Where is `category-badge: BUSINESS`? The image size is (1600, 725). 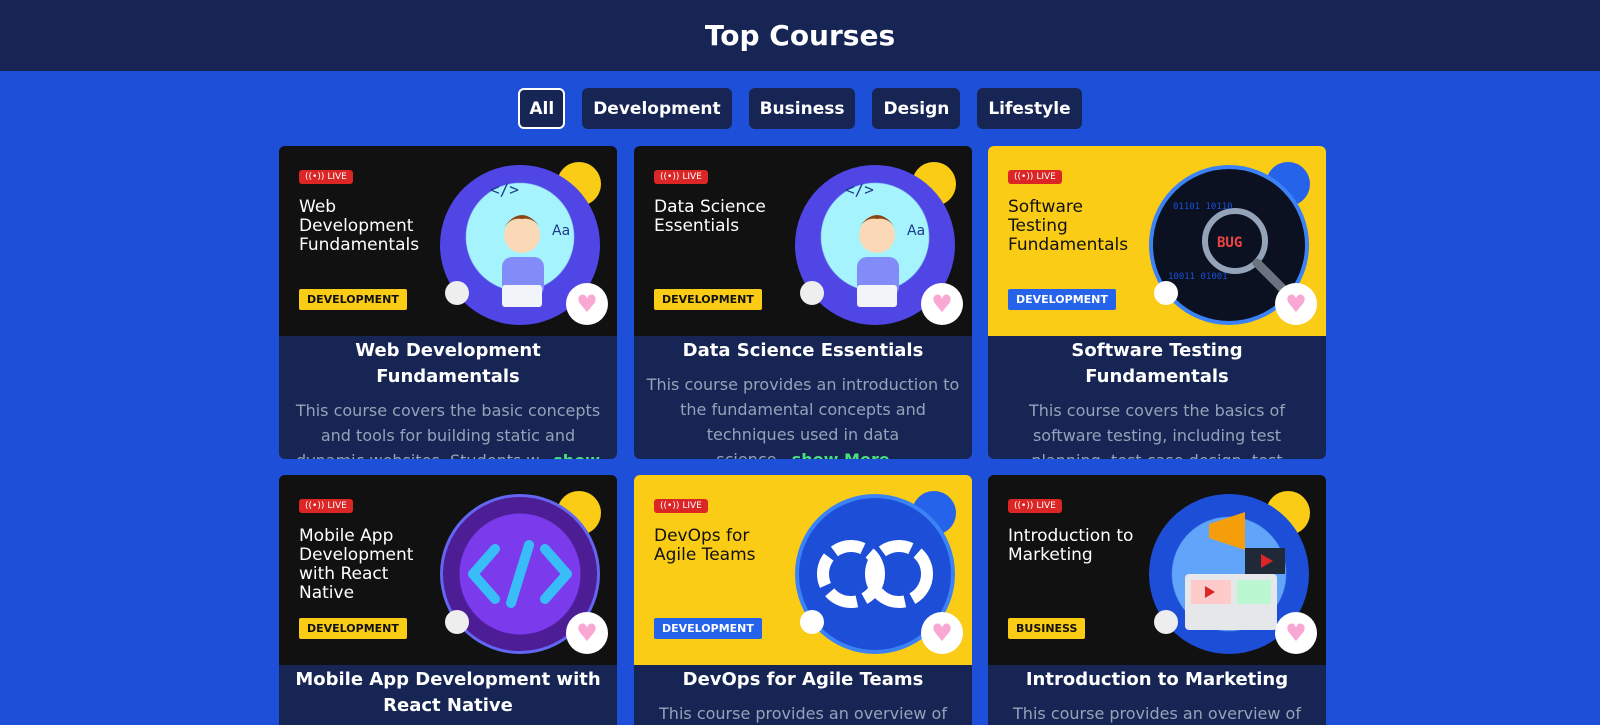
category-badge: BUSINESS is located at coordinates (1047, 628).